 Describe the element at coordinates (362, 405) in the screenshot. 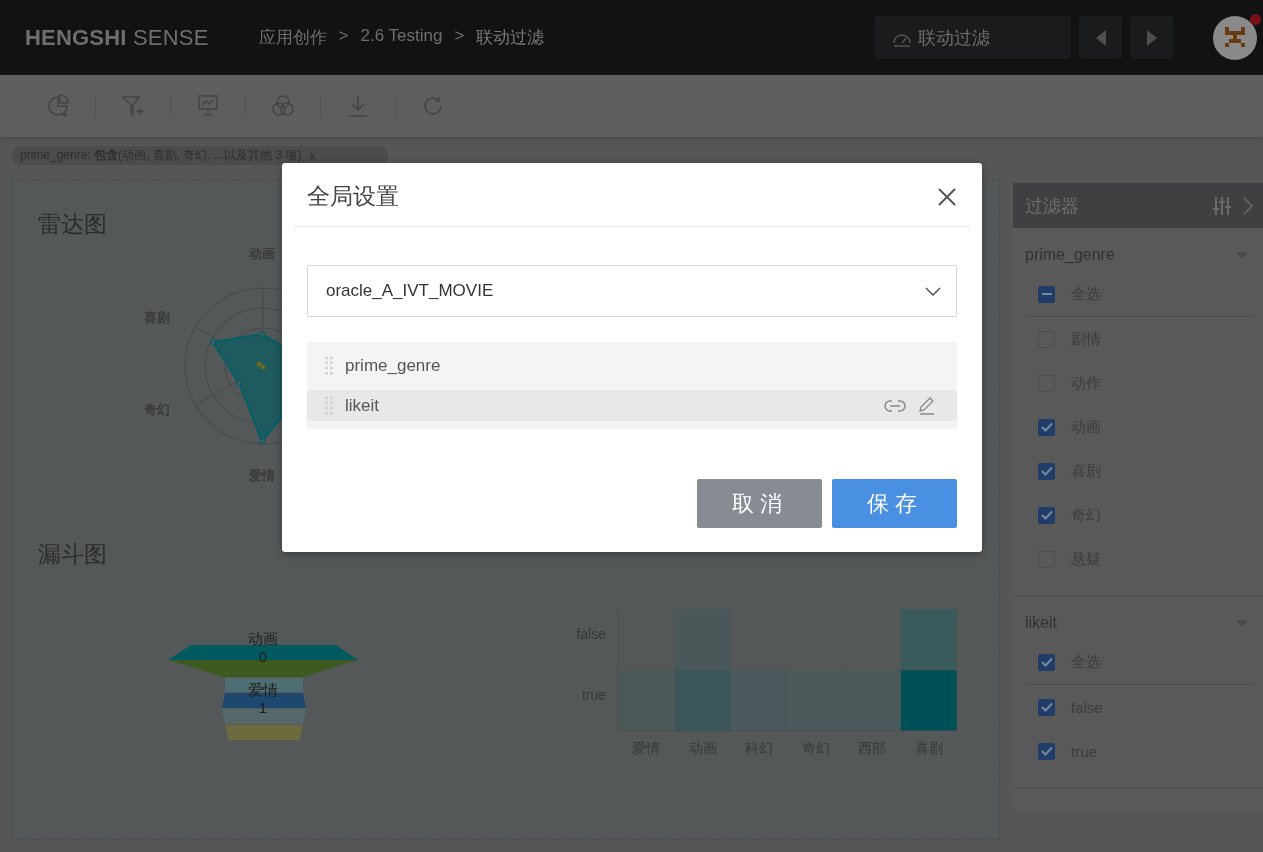

I see `field-name: likeit` at that location.